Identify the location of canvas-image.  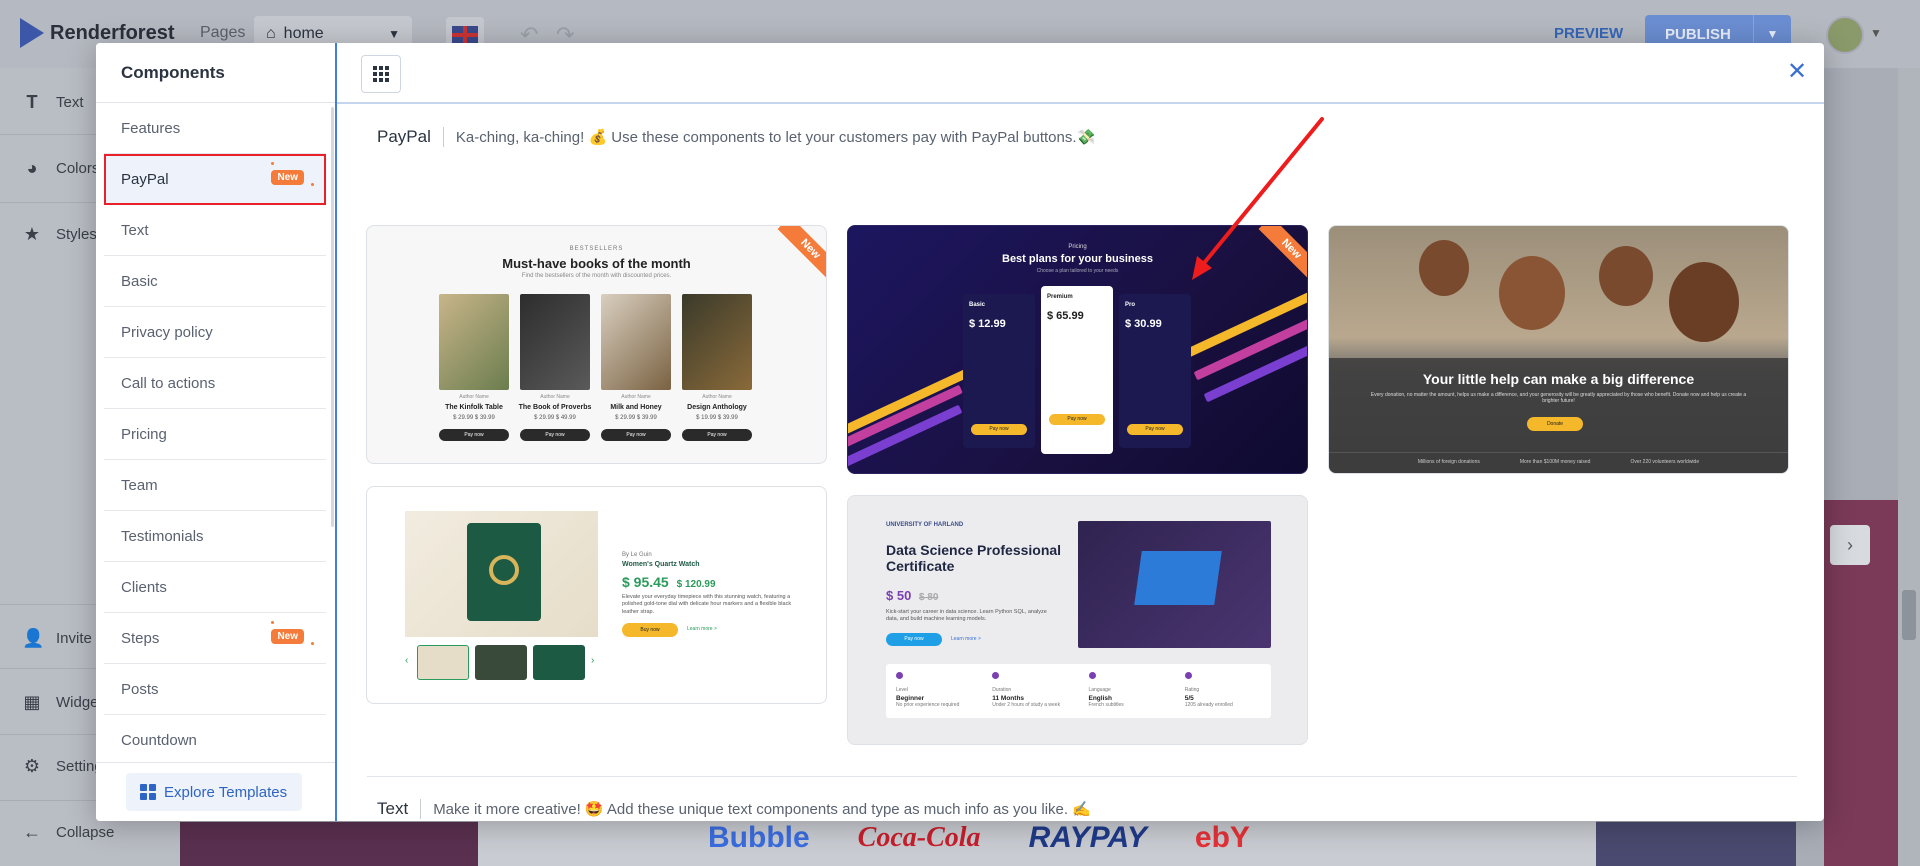
(329, 844).